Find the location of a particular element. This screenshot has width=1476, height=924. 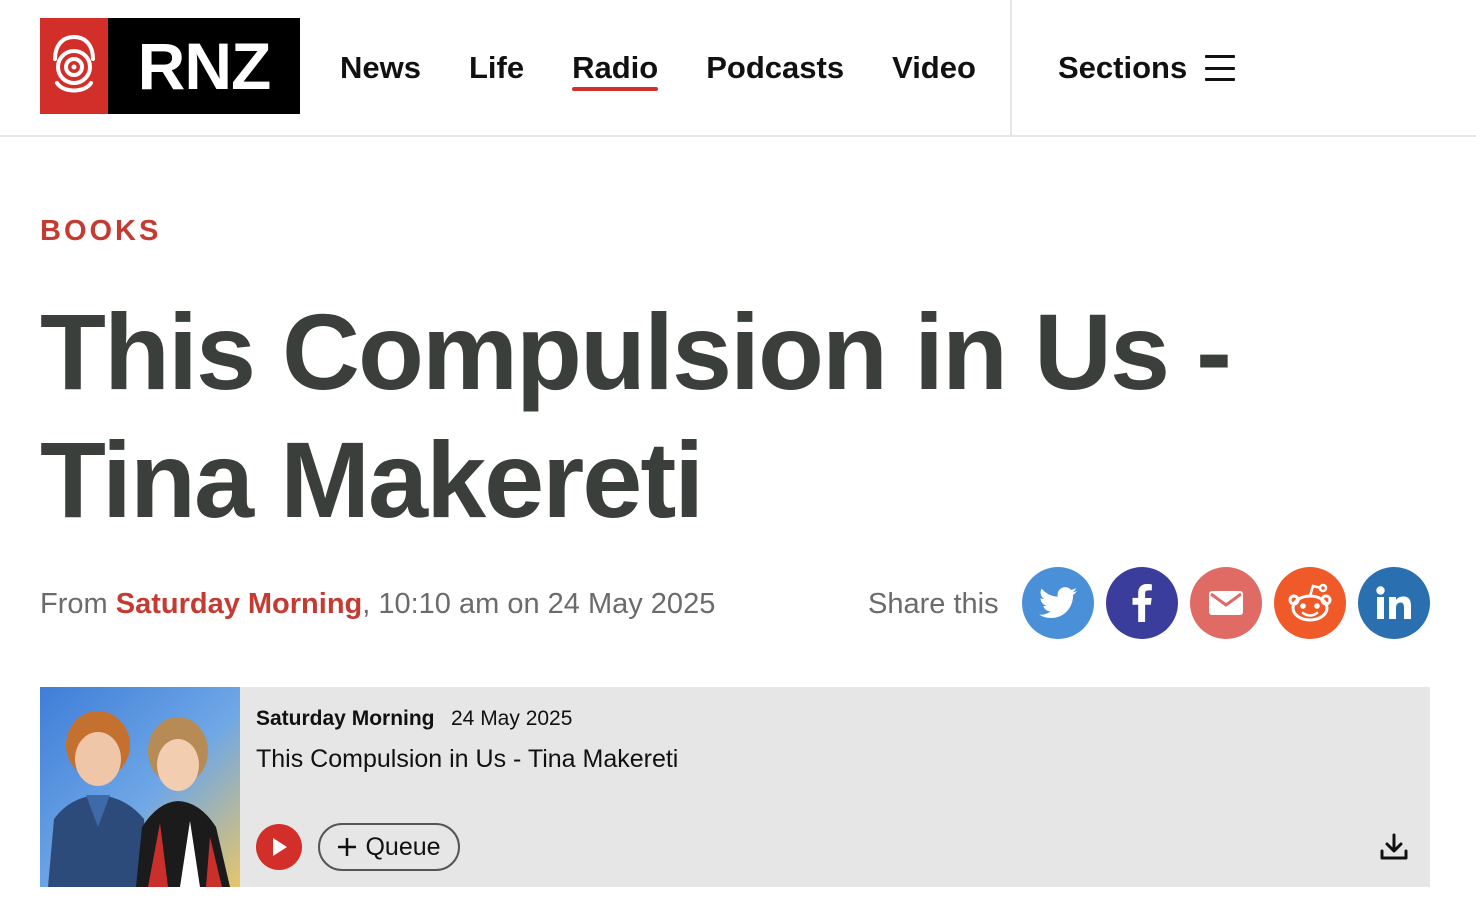

play-button is located at coordinates (279, 847).